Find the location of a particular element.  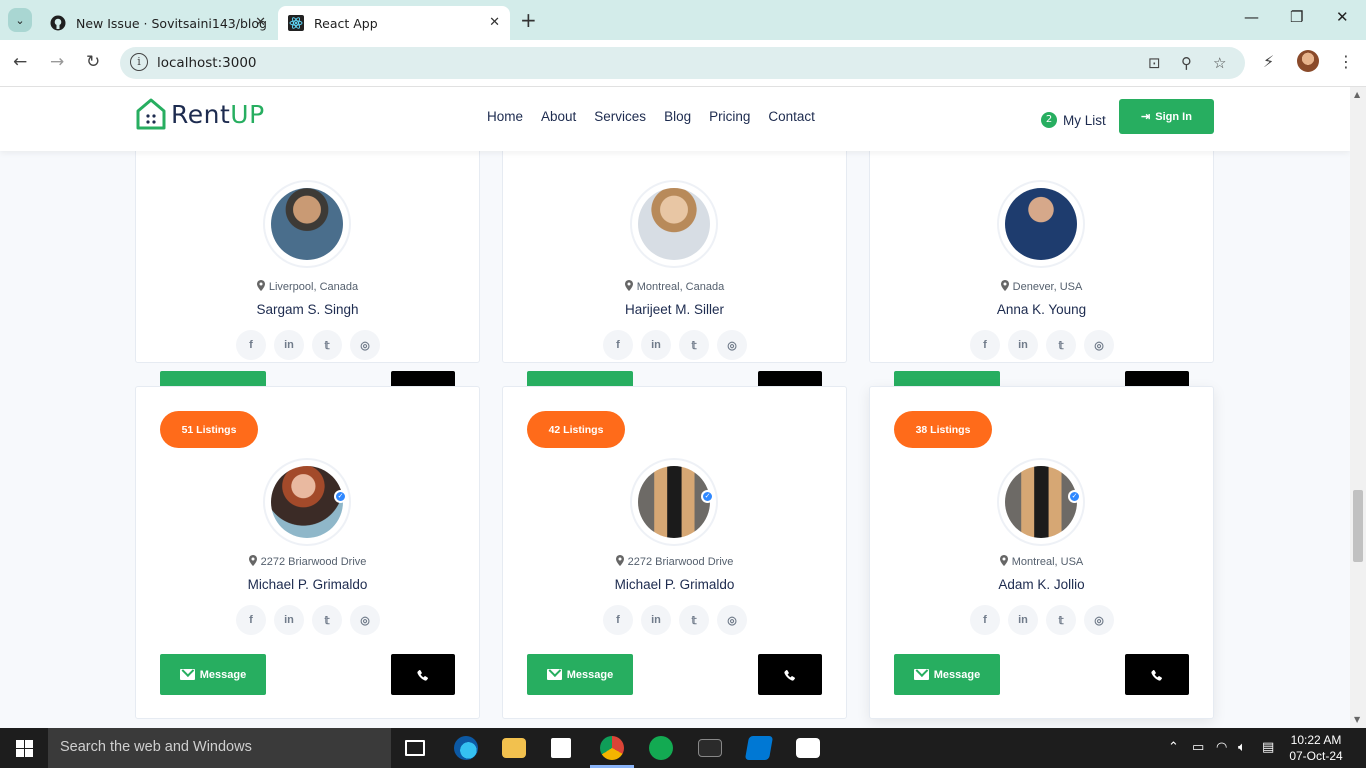

nav-pricing: Pricing is located at coordinates (729, 116).